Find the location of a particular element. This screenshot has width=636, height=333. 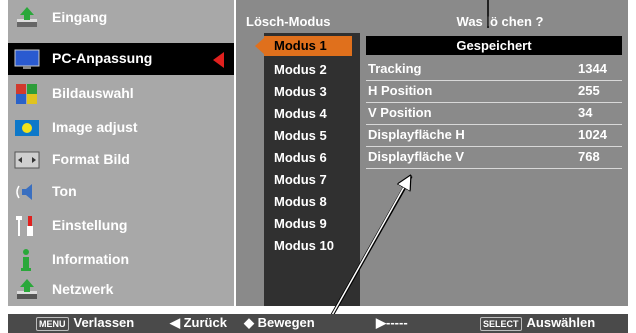

next-hint: ▶----- is located at coordinates (392, 322).